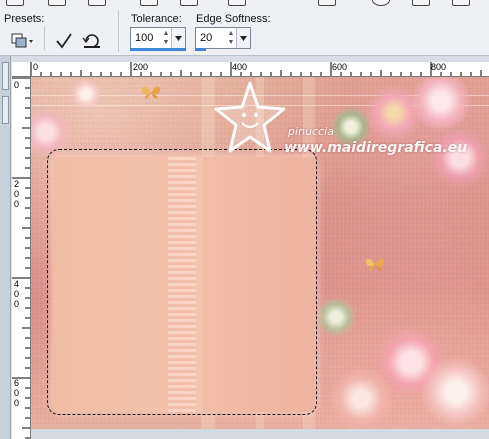  Describe the element at coordinates (439, 67) in the screenshot. I see `ruler-label: 800` at that location.